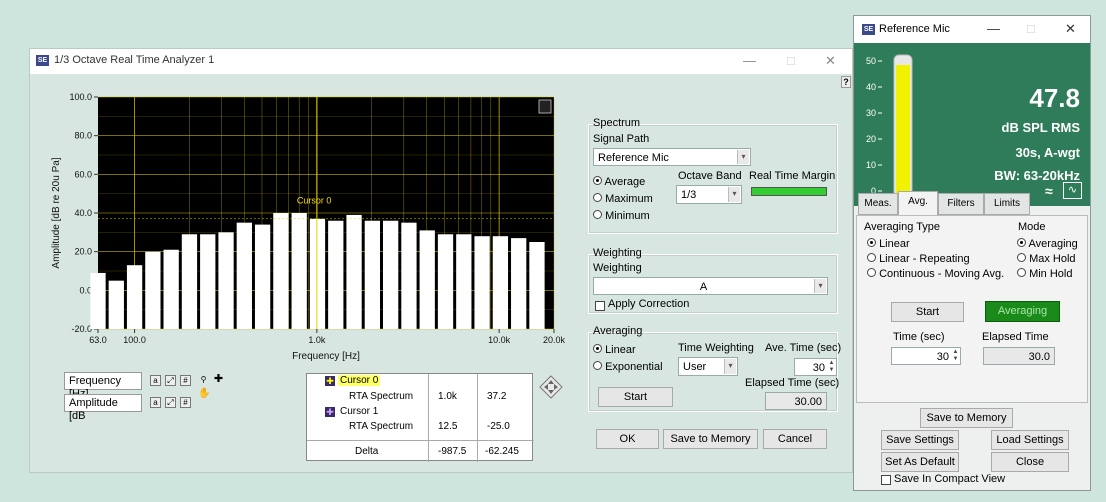  I want to click on x-tick-label: 20.0k, so click(554, 340).